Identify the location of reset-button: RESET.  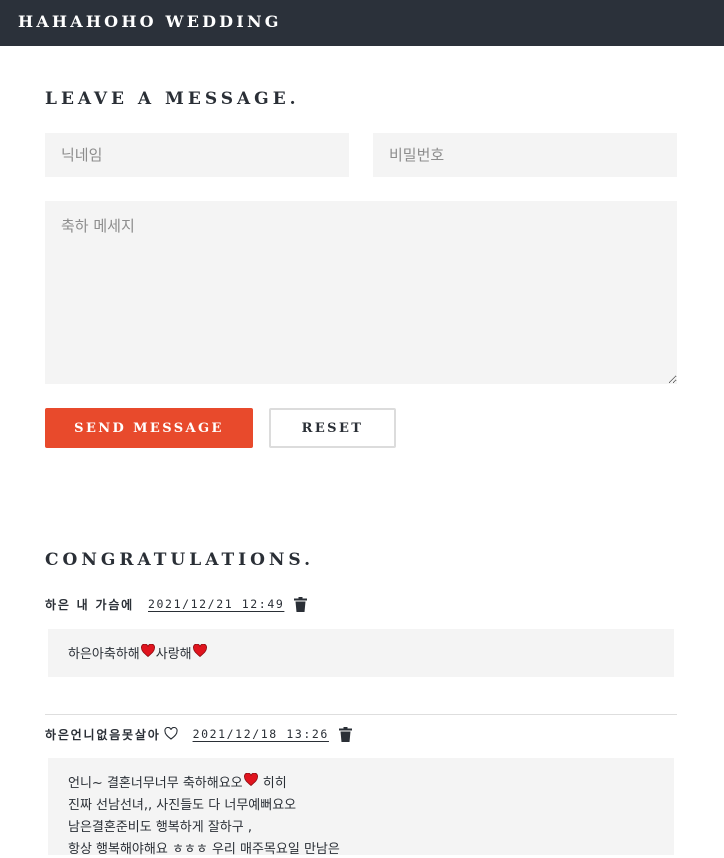
(332, 428).